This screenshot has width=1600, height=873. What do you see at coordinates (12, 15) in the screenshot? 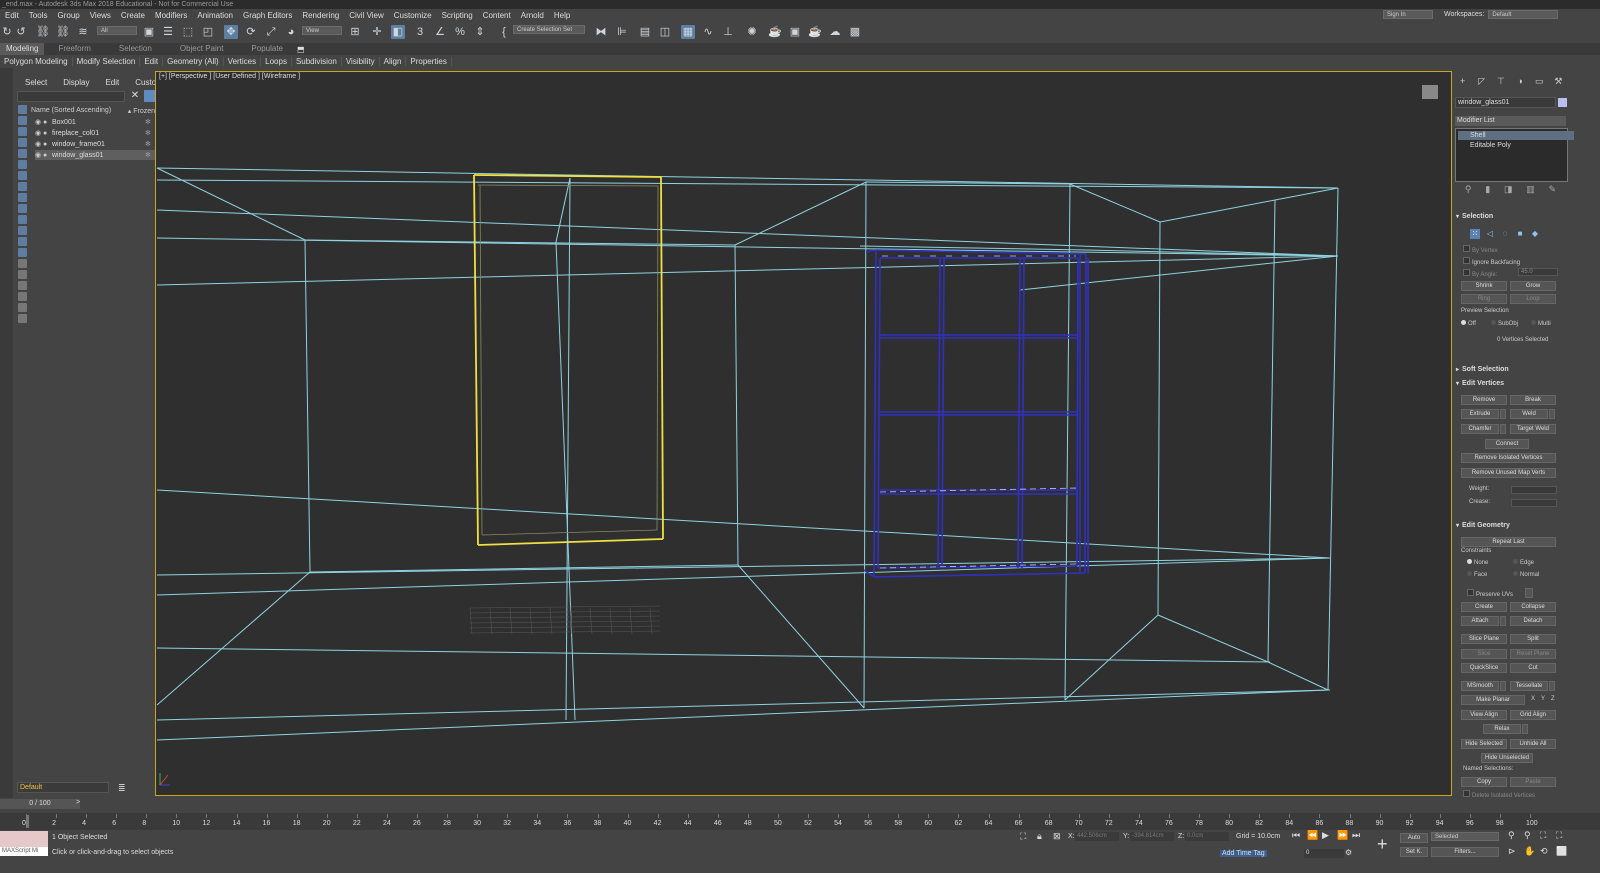
I see `menu-edit: Edit` at bounding box center [12, 15].